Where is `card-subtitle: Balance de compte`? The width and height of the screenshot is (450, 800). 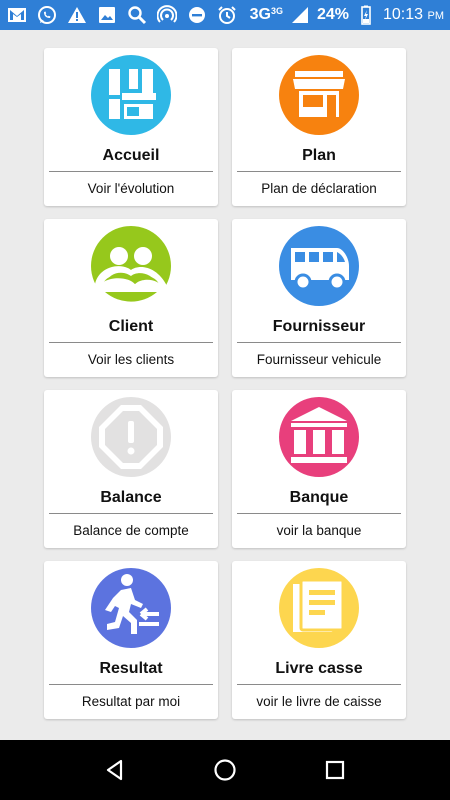
card-subtitle: Balance de compte is located at coordinates (131, 530).